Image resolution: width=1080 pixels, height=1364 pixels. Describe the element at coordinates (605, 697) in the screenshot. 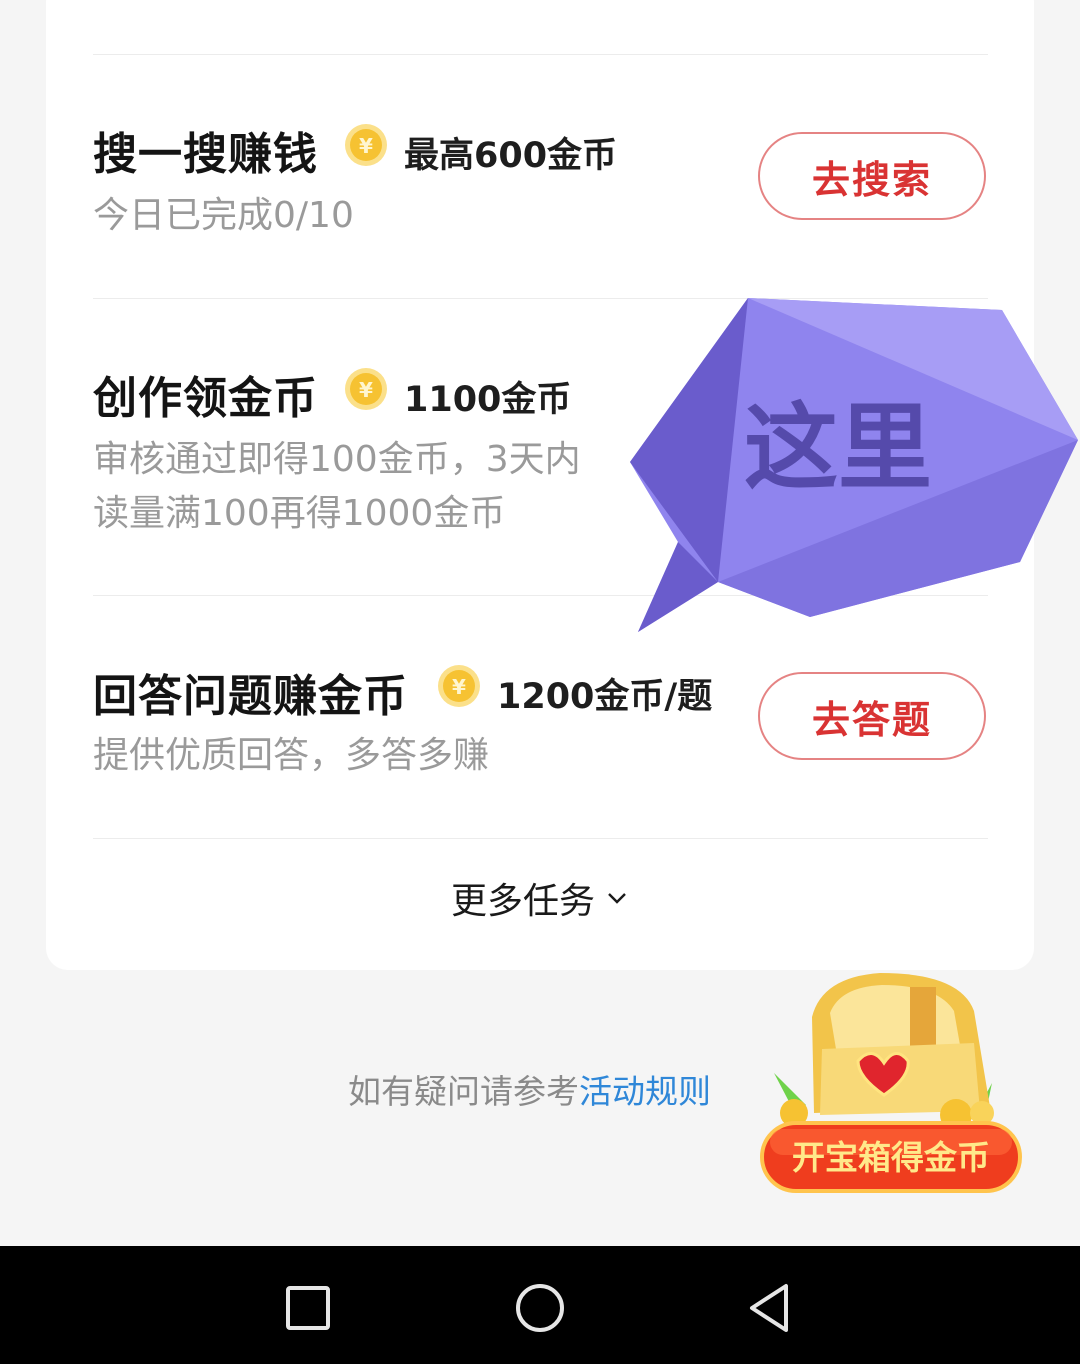

I see `task-reward: 1200金币/题` at that location.